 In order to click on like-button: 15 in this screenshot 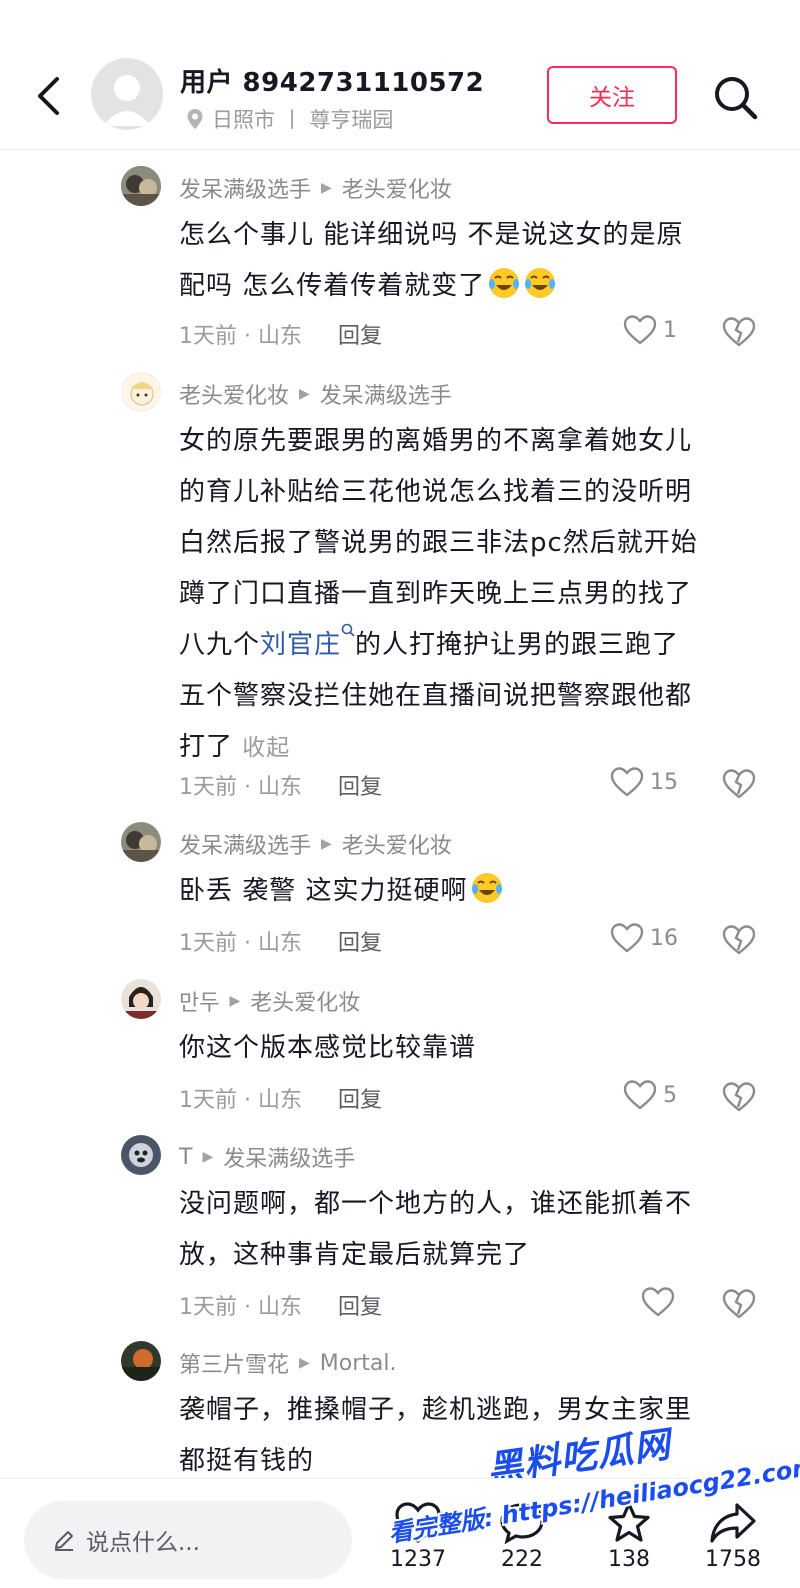, I will do `click(644, 782)`.